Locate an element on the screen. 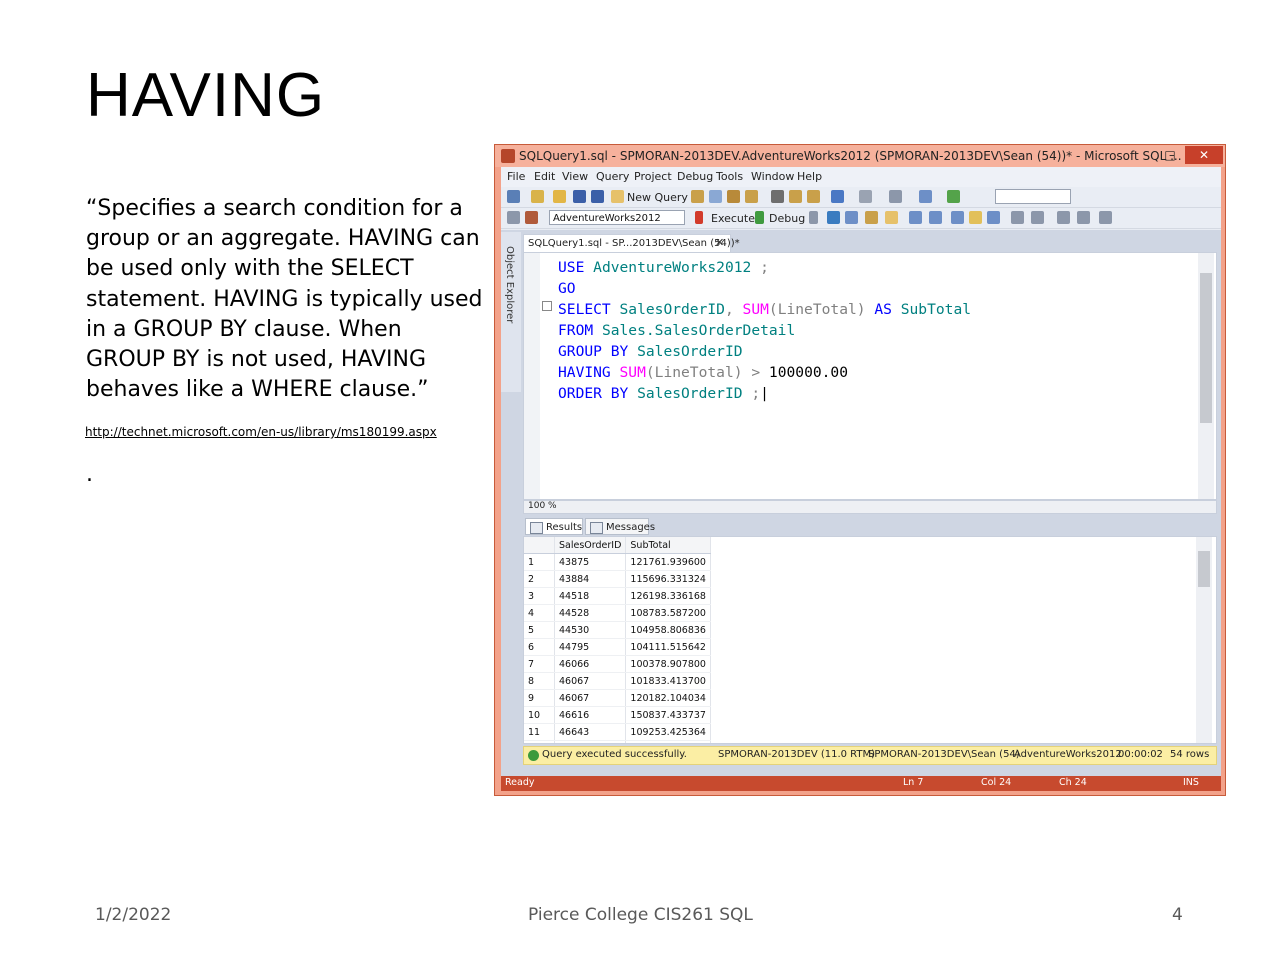 The height and width of the screenshot is (960, 1280). close-icon: ✕ is located at coordinates (1204, 155).